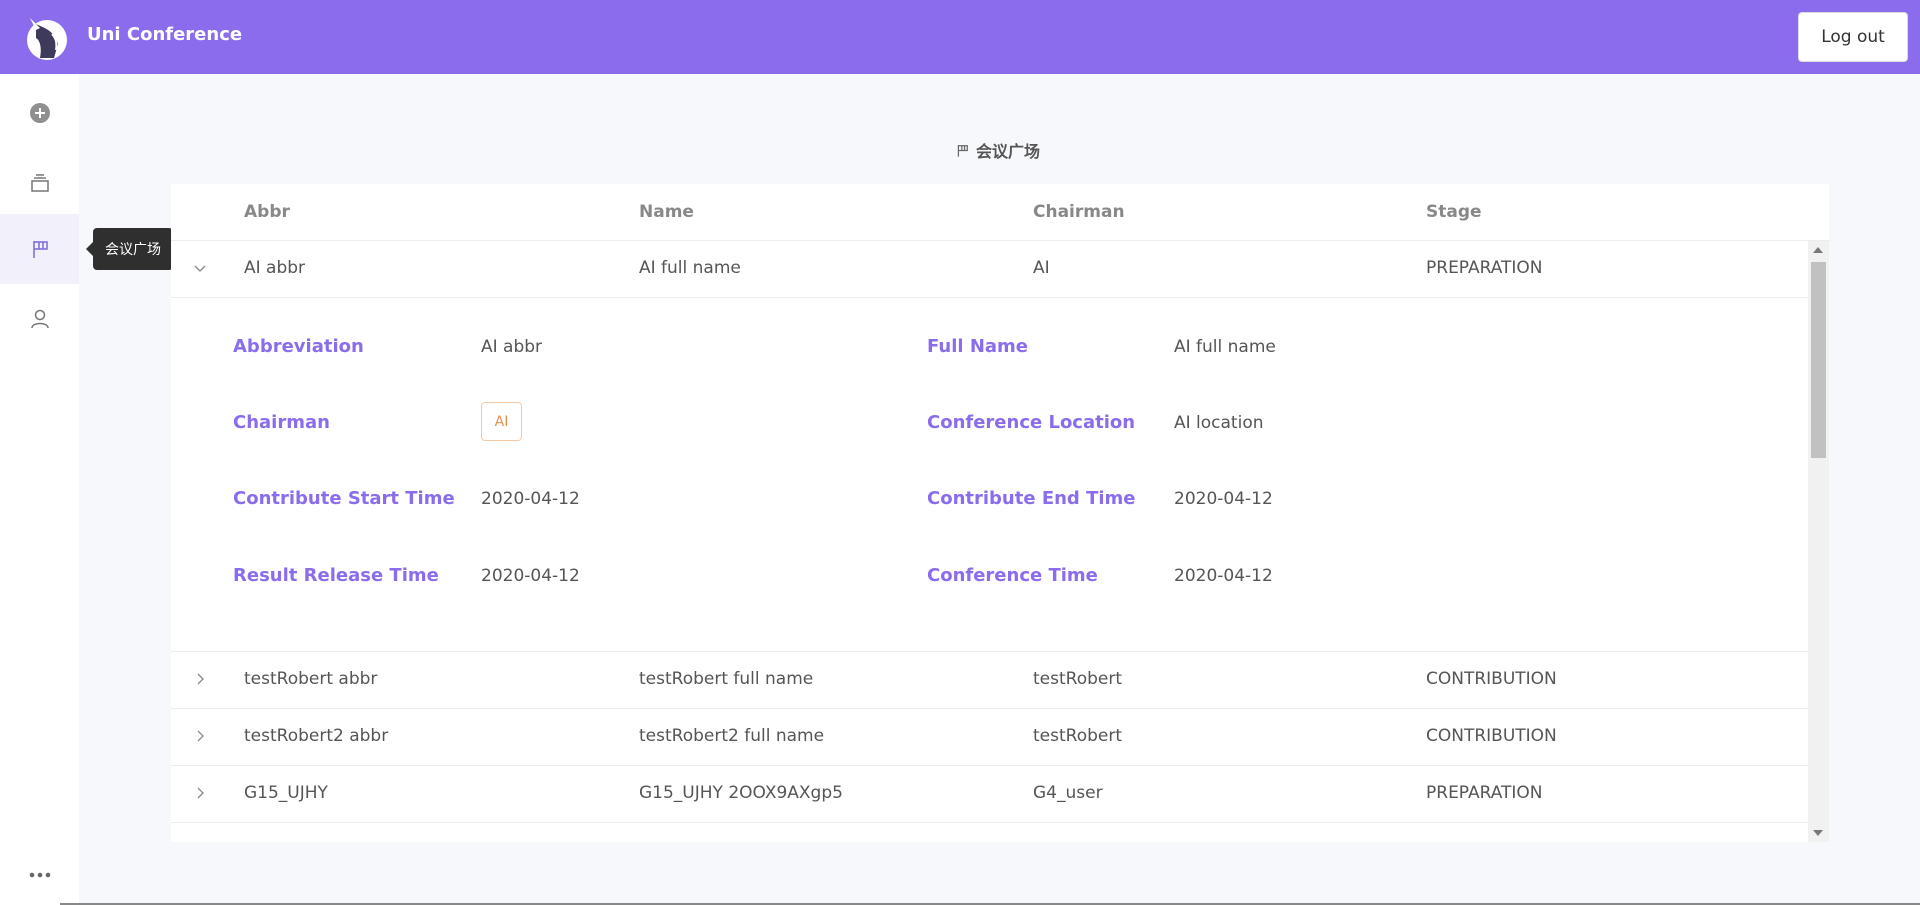 The image size is (1920, 905). I want to click on detail-label-result-release: Result Release Time, so click(336, 575).